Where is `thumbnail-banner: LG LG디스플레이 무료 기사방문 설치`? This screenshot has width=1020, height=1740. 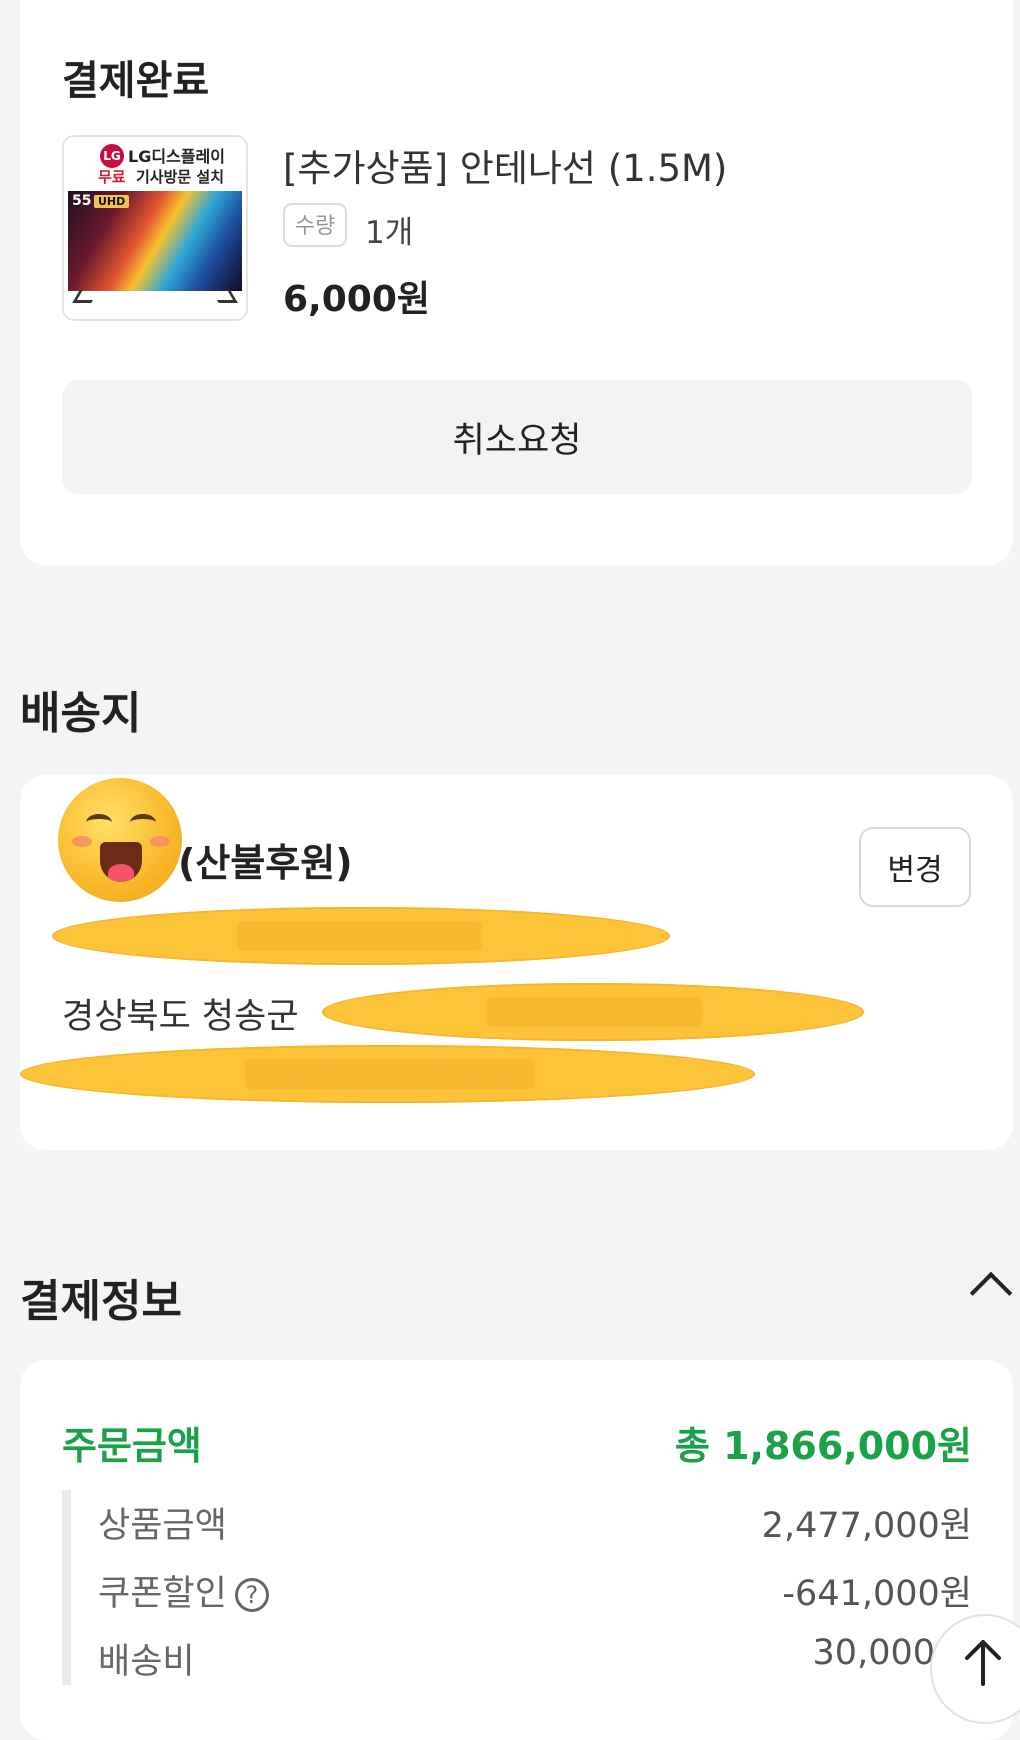 thumbnail-banner: LG LG디스플레이 무료 기사방문 설치 is located at coordinates (155, 163).